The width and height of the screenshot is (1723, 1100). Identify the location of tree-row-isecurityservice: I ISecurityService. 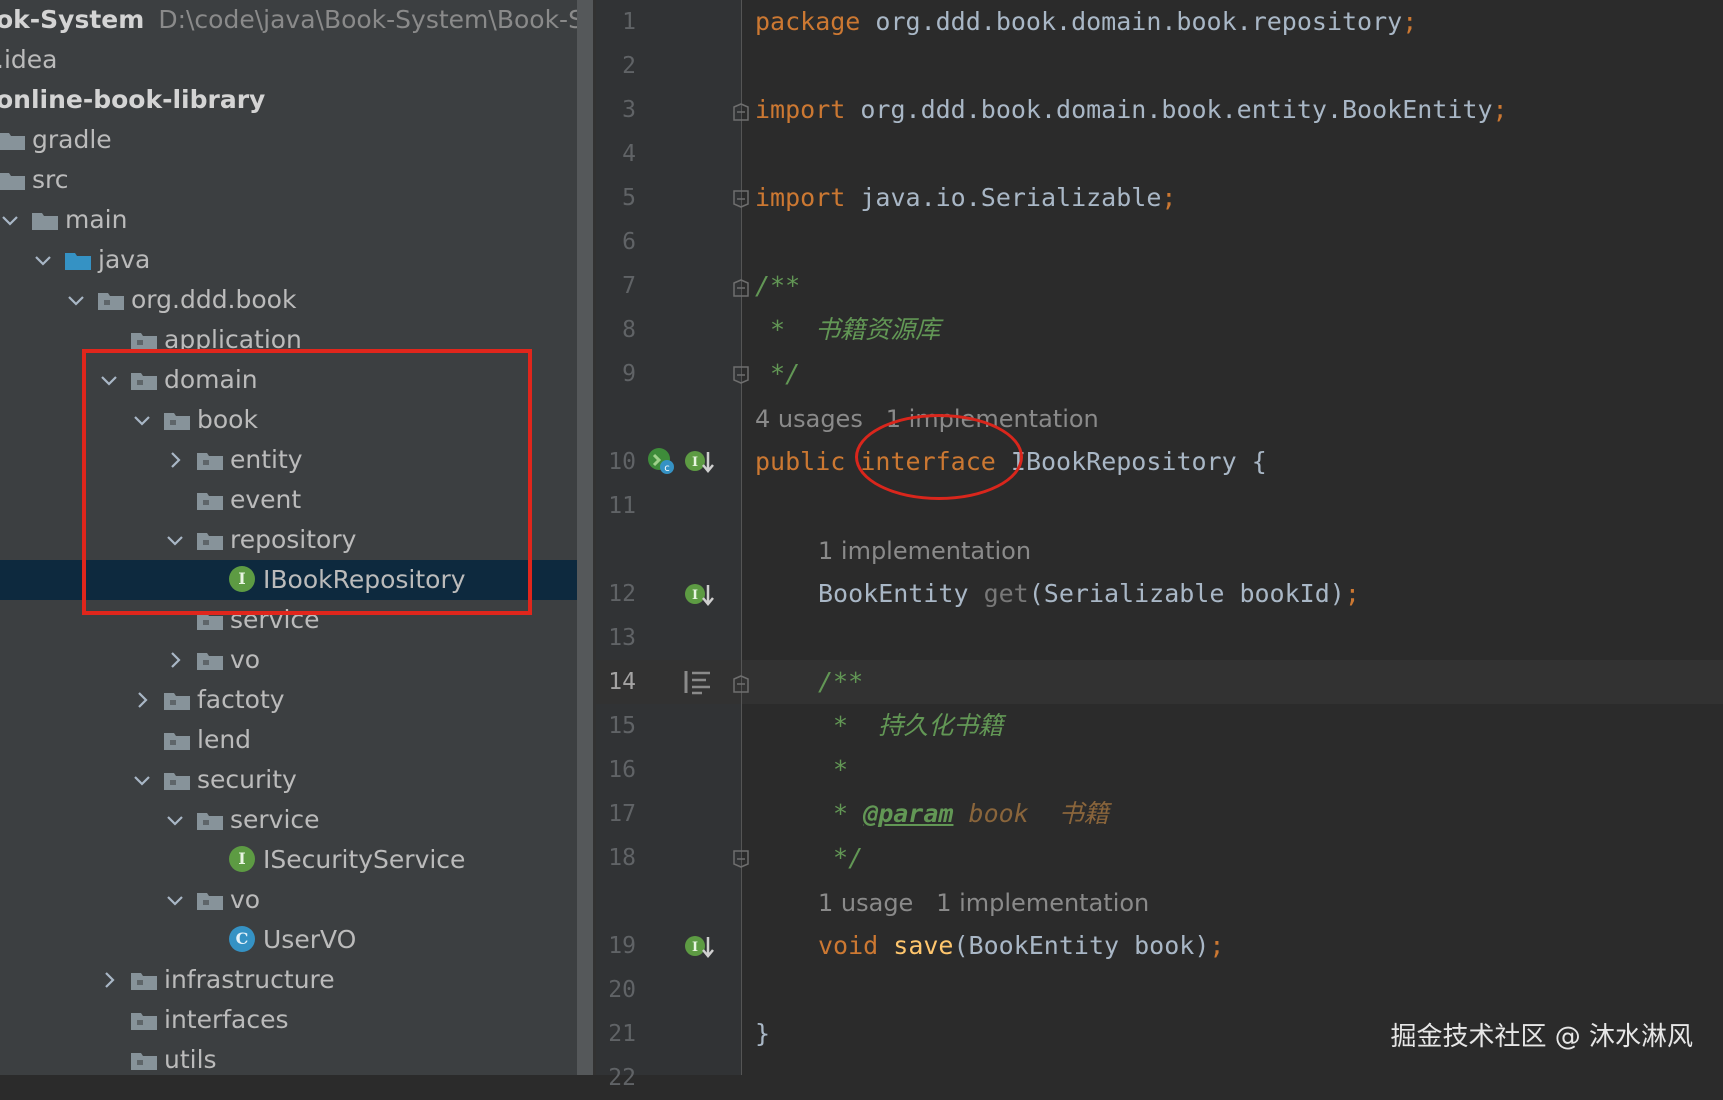
(288, 860).